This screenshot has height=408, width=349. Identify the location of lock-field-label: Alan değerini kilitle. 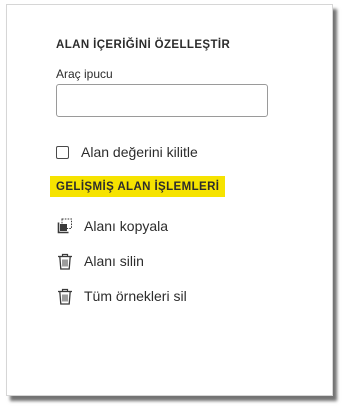
(139, 152).